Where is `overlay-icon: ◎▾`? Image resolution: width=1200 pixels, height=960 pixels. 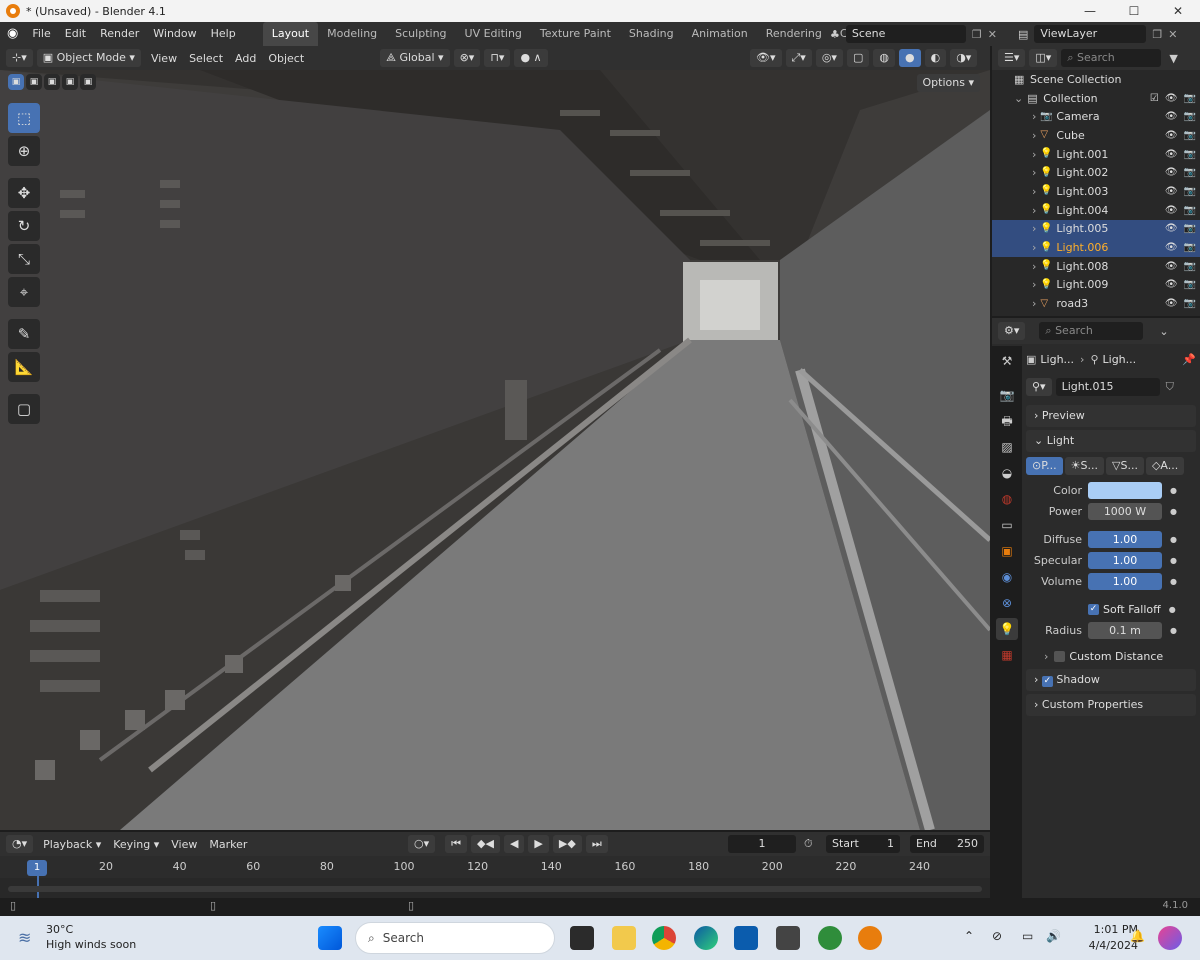 overlay-icon: ◎▾ is located at coordinates (829, 58).